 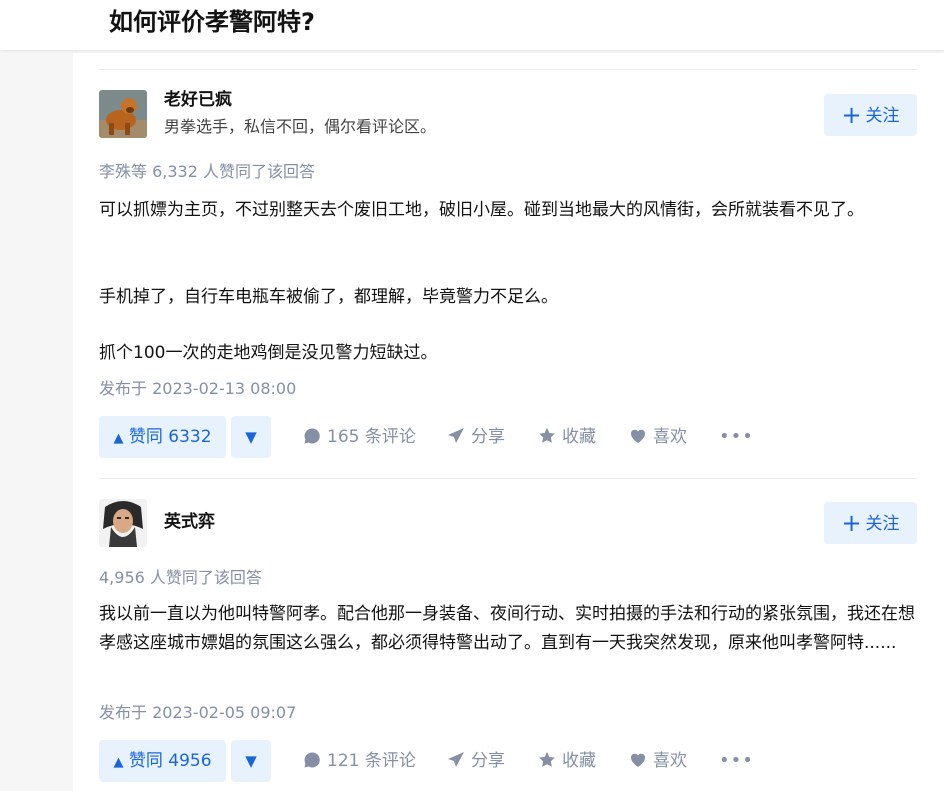 I want to click on publish-time: 发布于 2023-02-05 09:07, so click(x=197, y=713).